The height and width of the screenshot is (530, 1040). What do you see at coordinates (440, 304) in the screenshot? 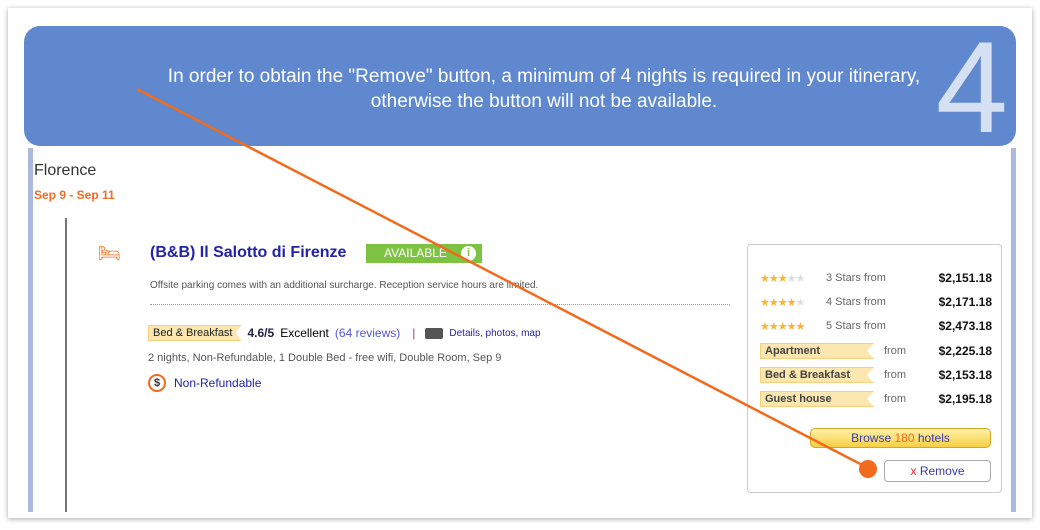
I see `divider` at bounding box center [440, 304].